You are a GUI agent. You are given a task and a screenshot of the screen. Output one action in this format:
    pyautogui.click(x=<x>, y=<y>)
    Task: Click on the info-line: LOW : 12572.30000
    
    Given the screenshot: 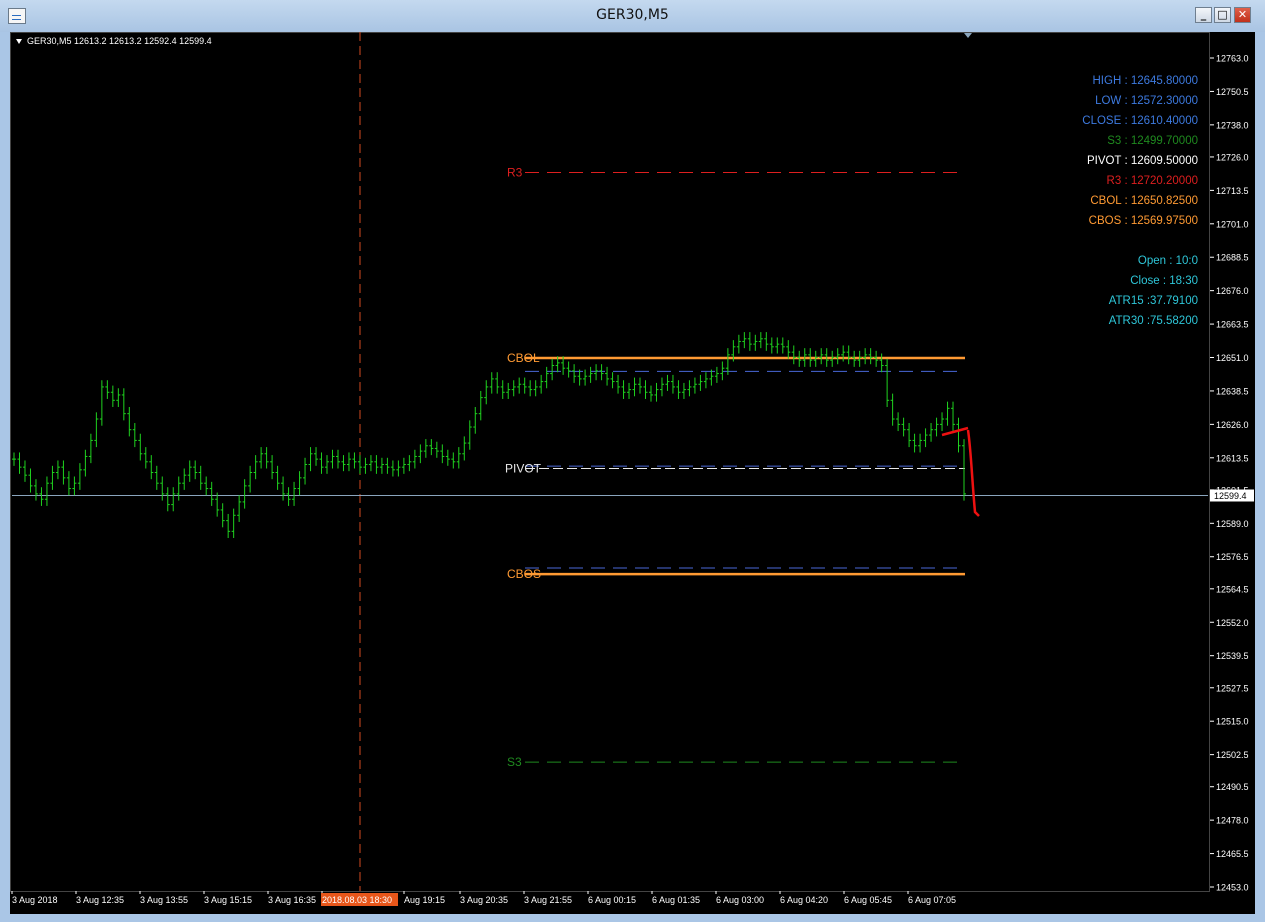 What is the action you would take?
    pyautogui.click(x=1146, y=101)
    